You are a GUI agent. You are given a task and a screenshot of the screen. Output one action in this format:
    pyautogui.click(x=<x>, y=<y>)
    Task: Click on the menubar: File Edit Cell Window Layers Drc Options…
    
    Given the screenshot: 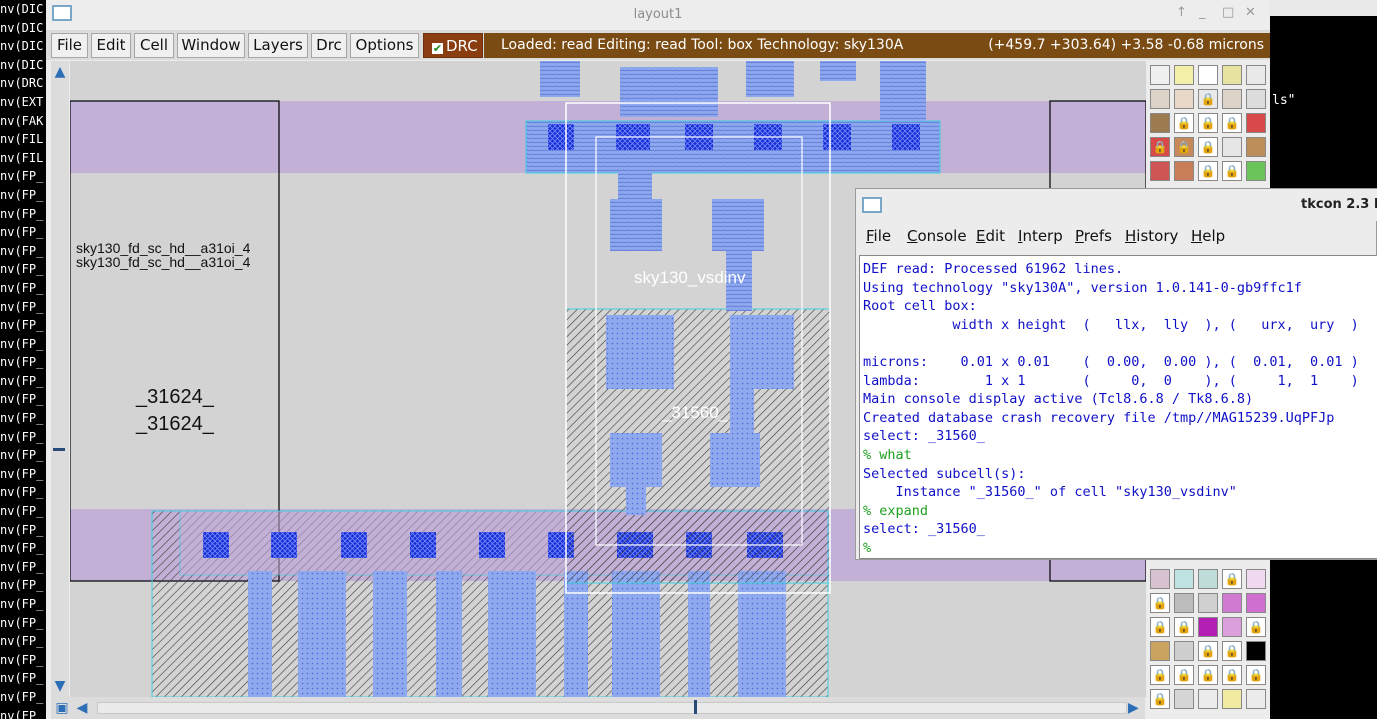 What is the action you would take?
    pyautogui.click(x=658, y=45)
    